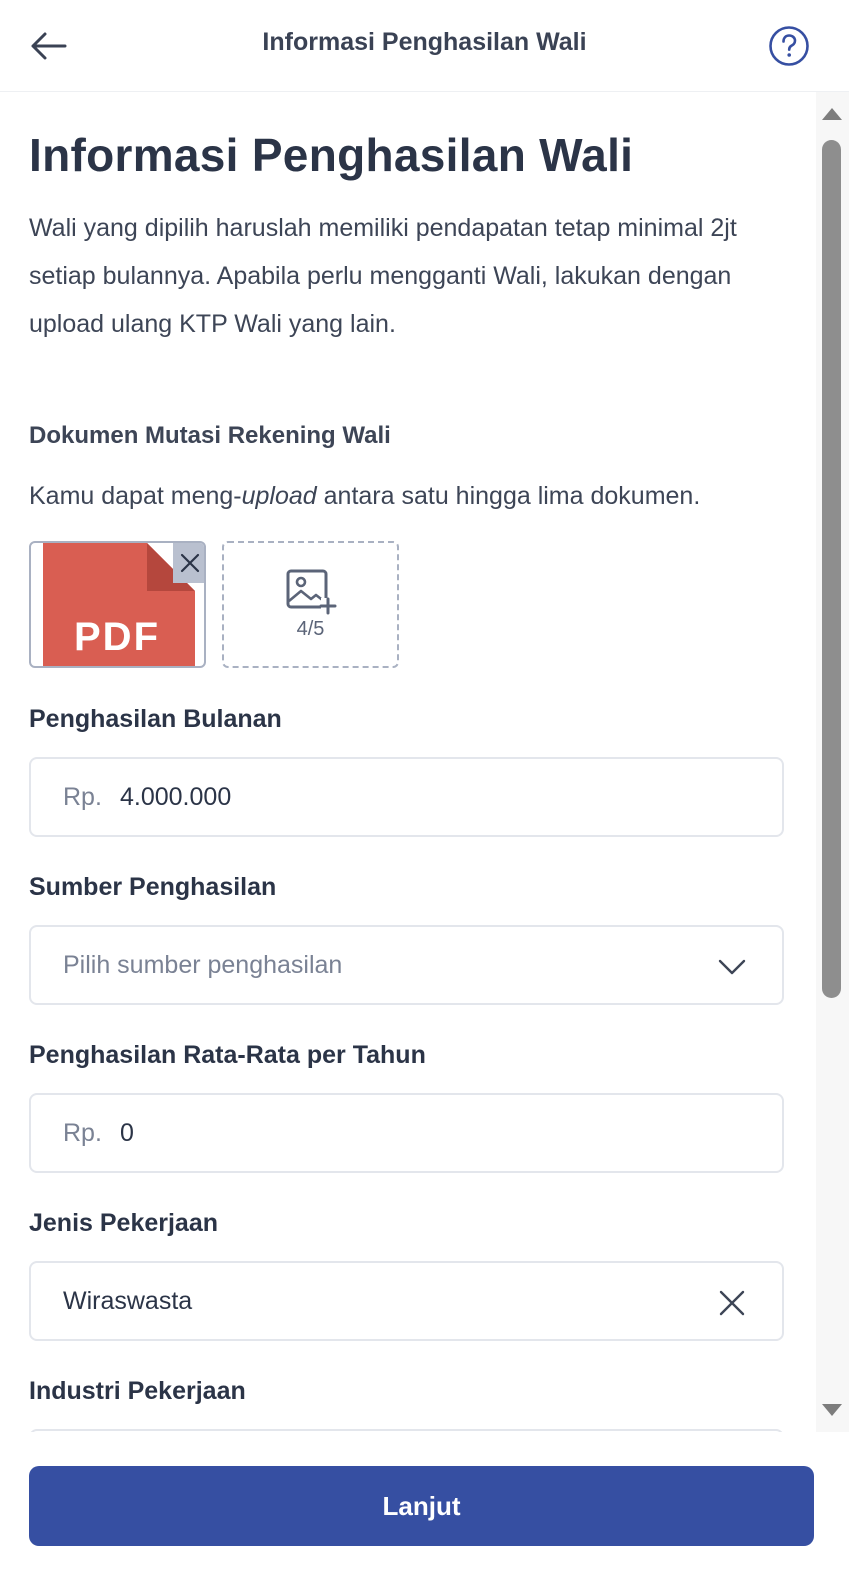 Image resolution: width=849 pixels, height=1569 pixels. What do you see at coordinates (406, 1133) in the screenshot?
I see `annual-income-field: Rp. 0` at bounding box center [406, 1133].